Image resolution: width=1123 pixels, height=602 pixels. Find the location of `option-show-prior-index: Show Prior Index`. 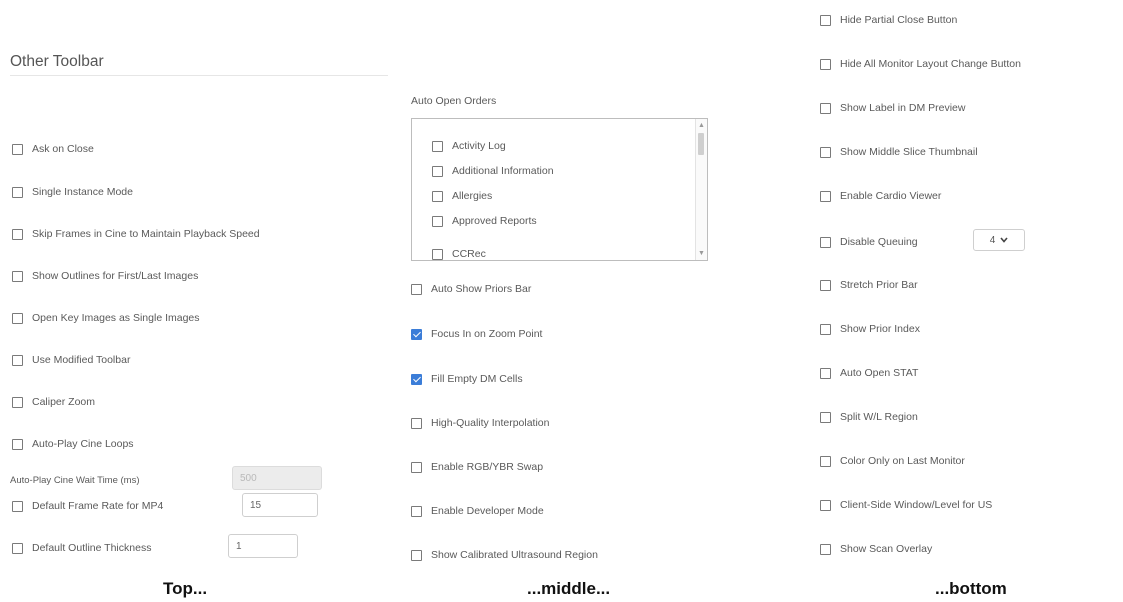

option-show-prior-index: Show Prior Index is located at coordinates (870, 329).